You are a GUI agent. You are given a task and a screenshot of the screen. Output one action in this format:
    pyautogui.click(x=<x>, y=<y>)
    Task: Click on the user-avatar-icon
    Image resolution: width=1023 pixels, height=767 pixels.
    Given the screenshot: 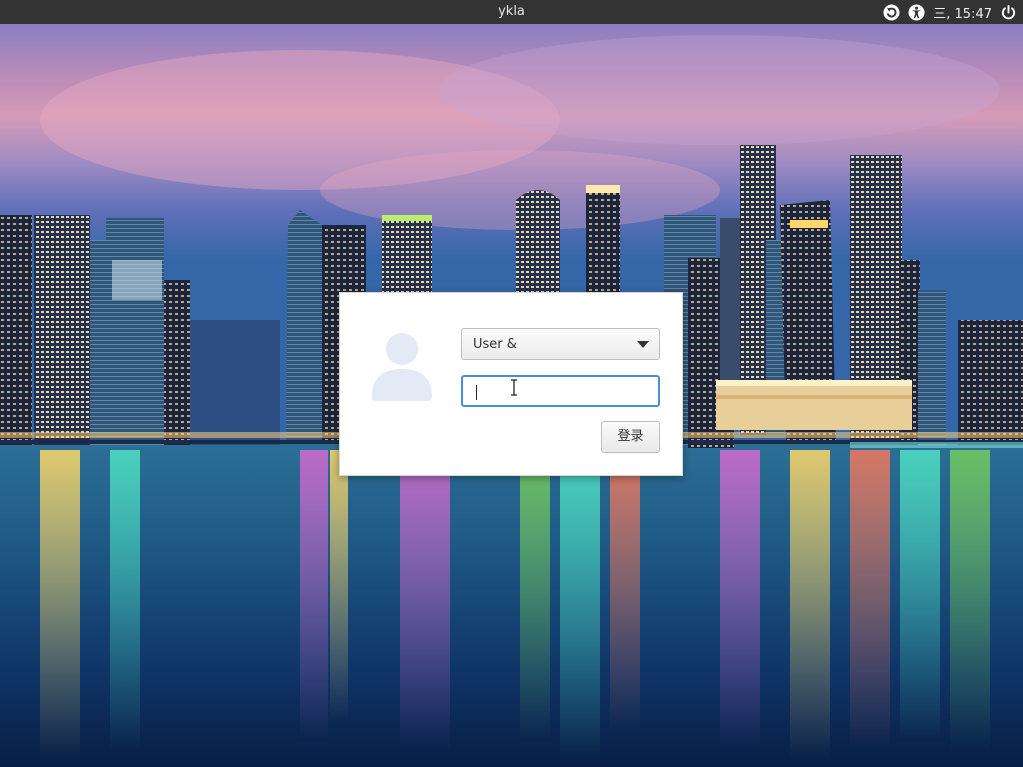 What is the action you would take?
    pyautogui.click(x=402, y=367)
    